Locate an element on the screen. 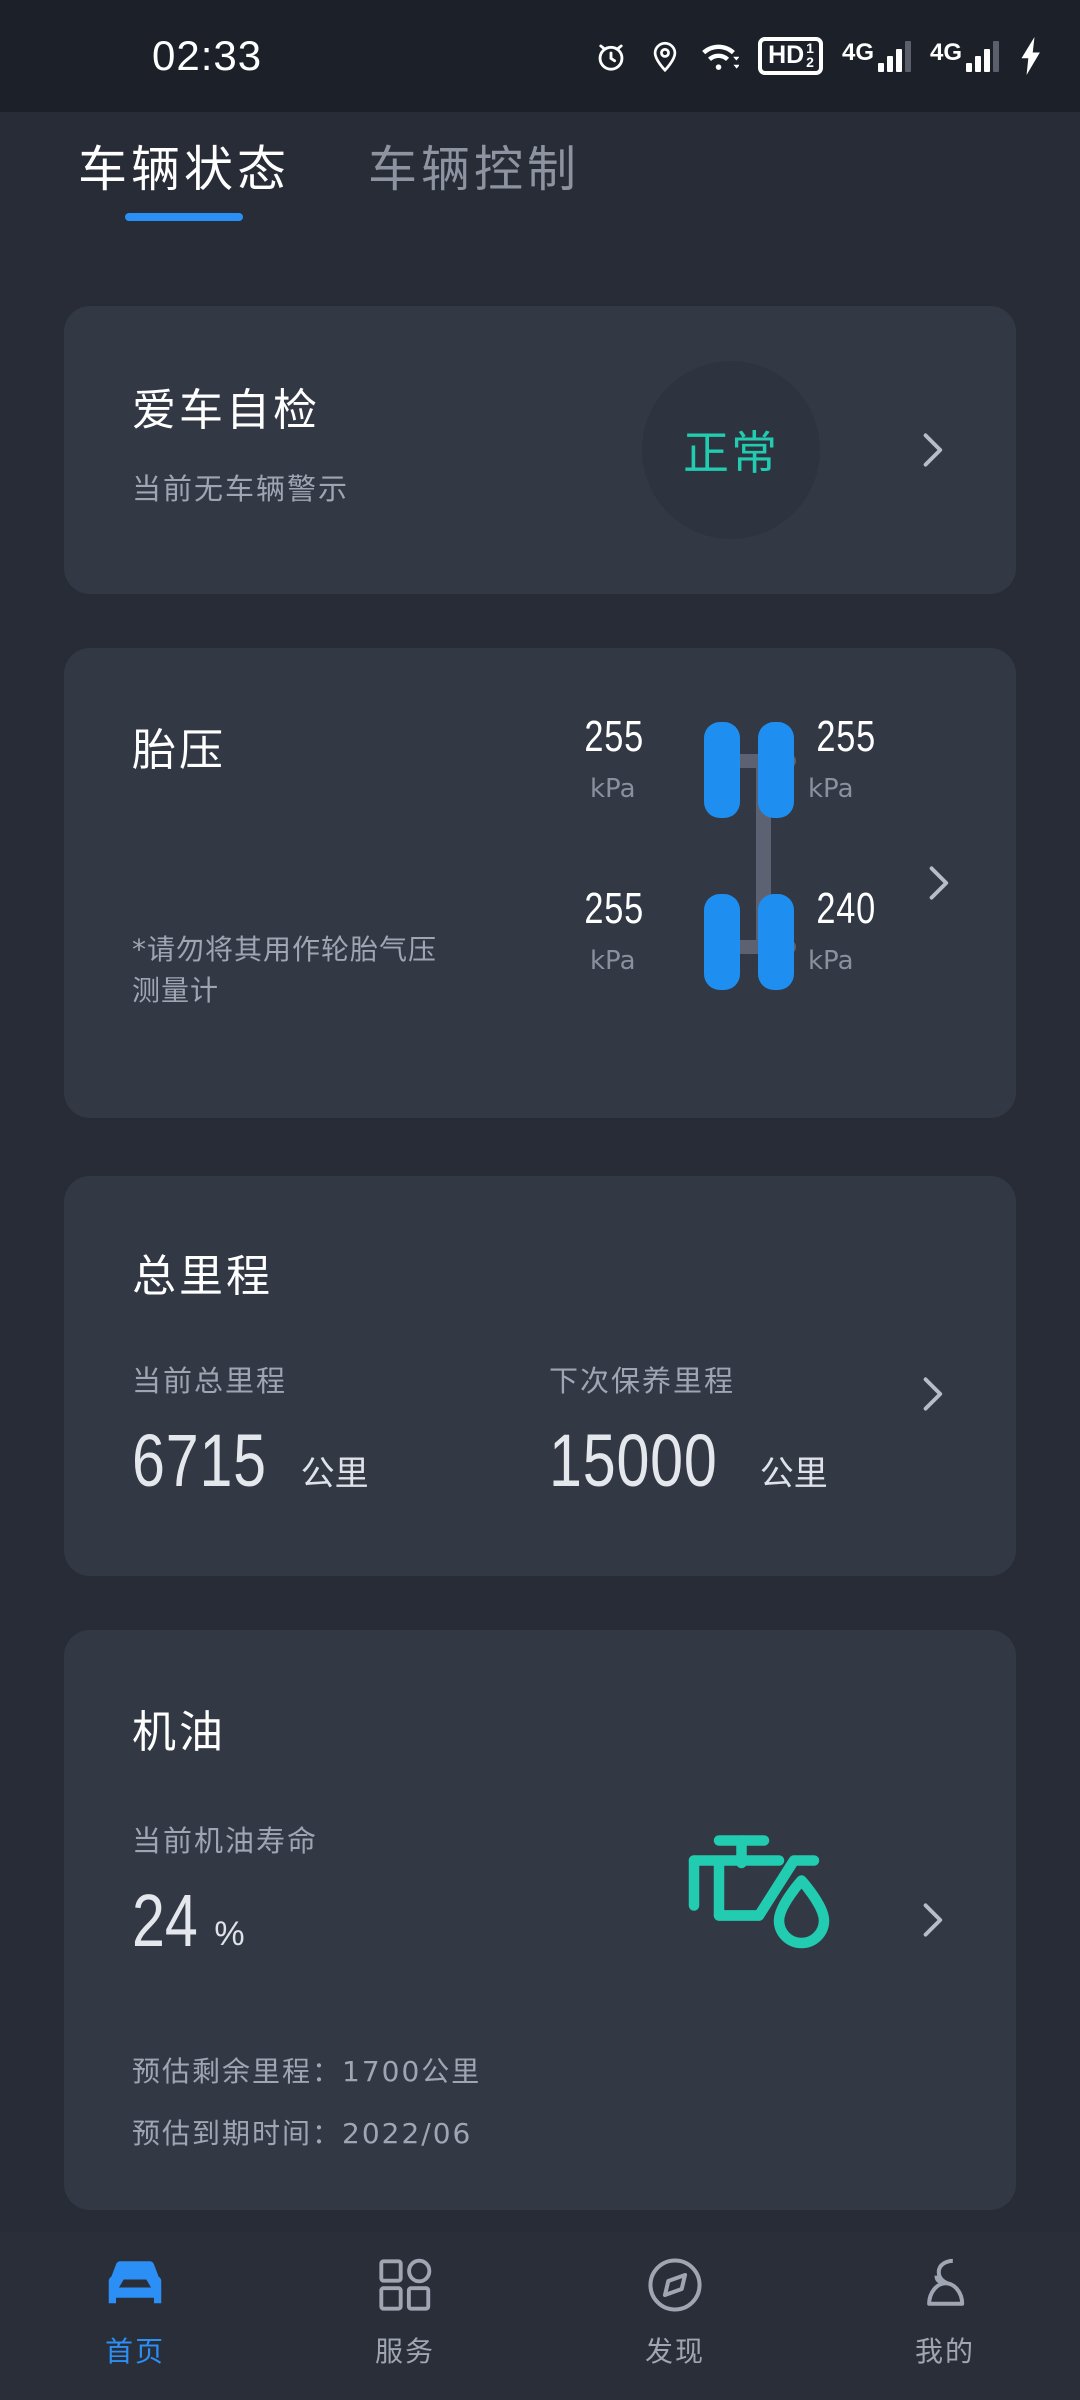 This screenshot has width=1080, height=2400. nav-item-profile-label: 我的 is located at coordinates (944, 2351).